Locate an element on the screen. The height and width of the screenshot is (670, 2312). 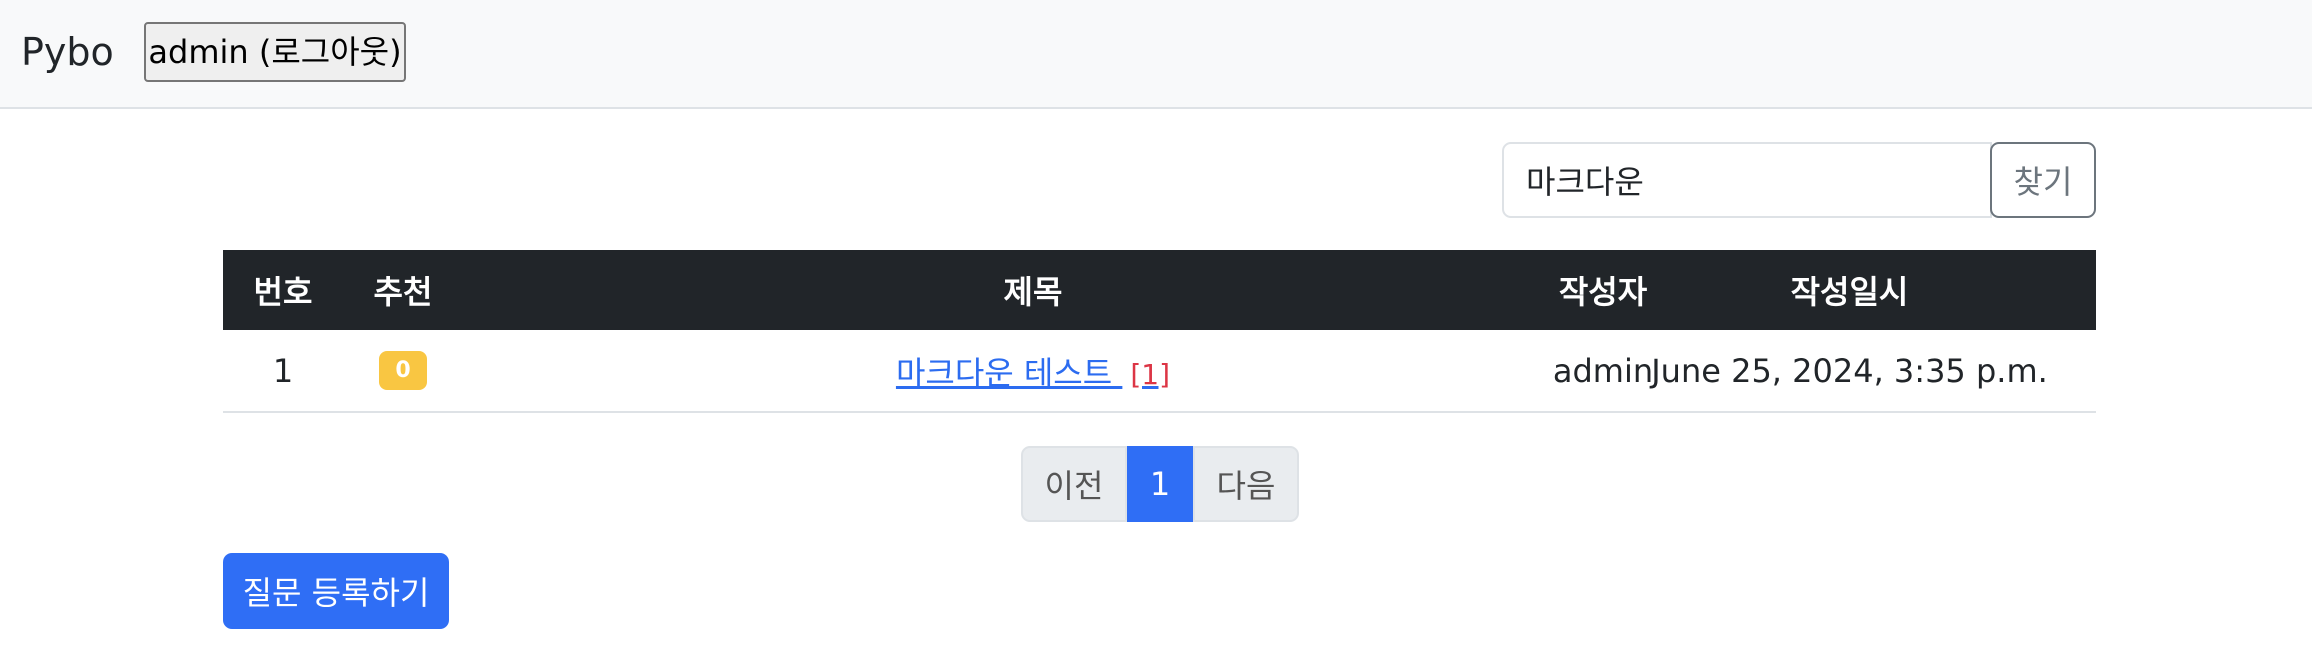
recommend-badge: 0 is located at coordinates (403, 370).